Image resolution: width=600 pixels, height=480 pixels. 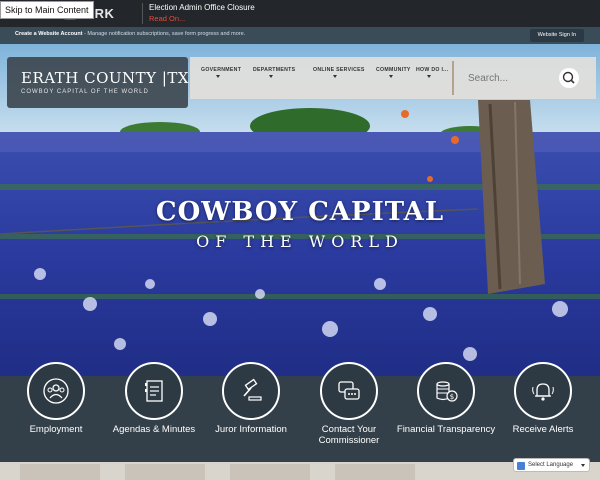 What do you see at coordinates (251, 429) in the screenshot?
I see `quick-link-label: Juror Information` at bounding box center [251, 429].